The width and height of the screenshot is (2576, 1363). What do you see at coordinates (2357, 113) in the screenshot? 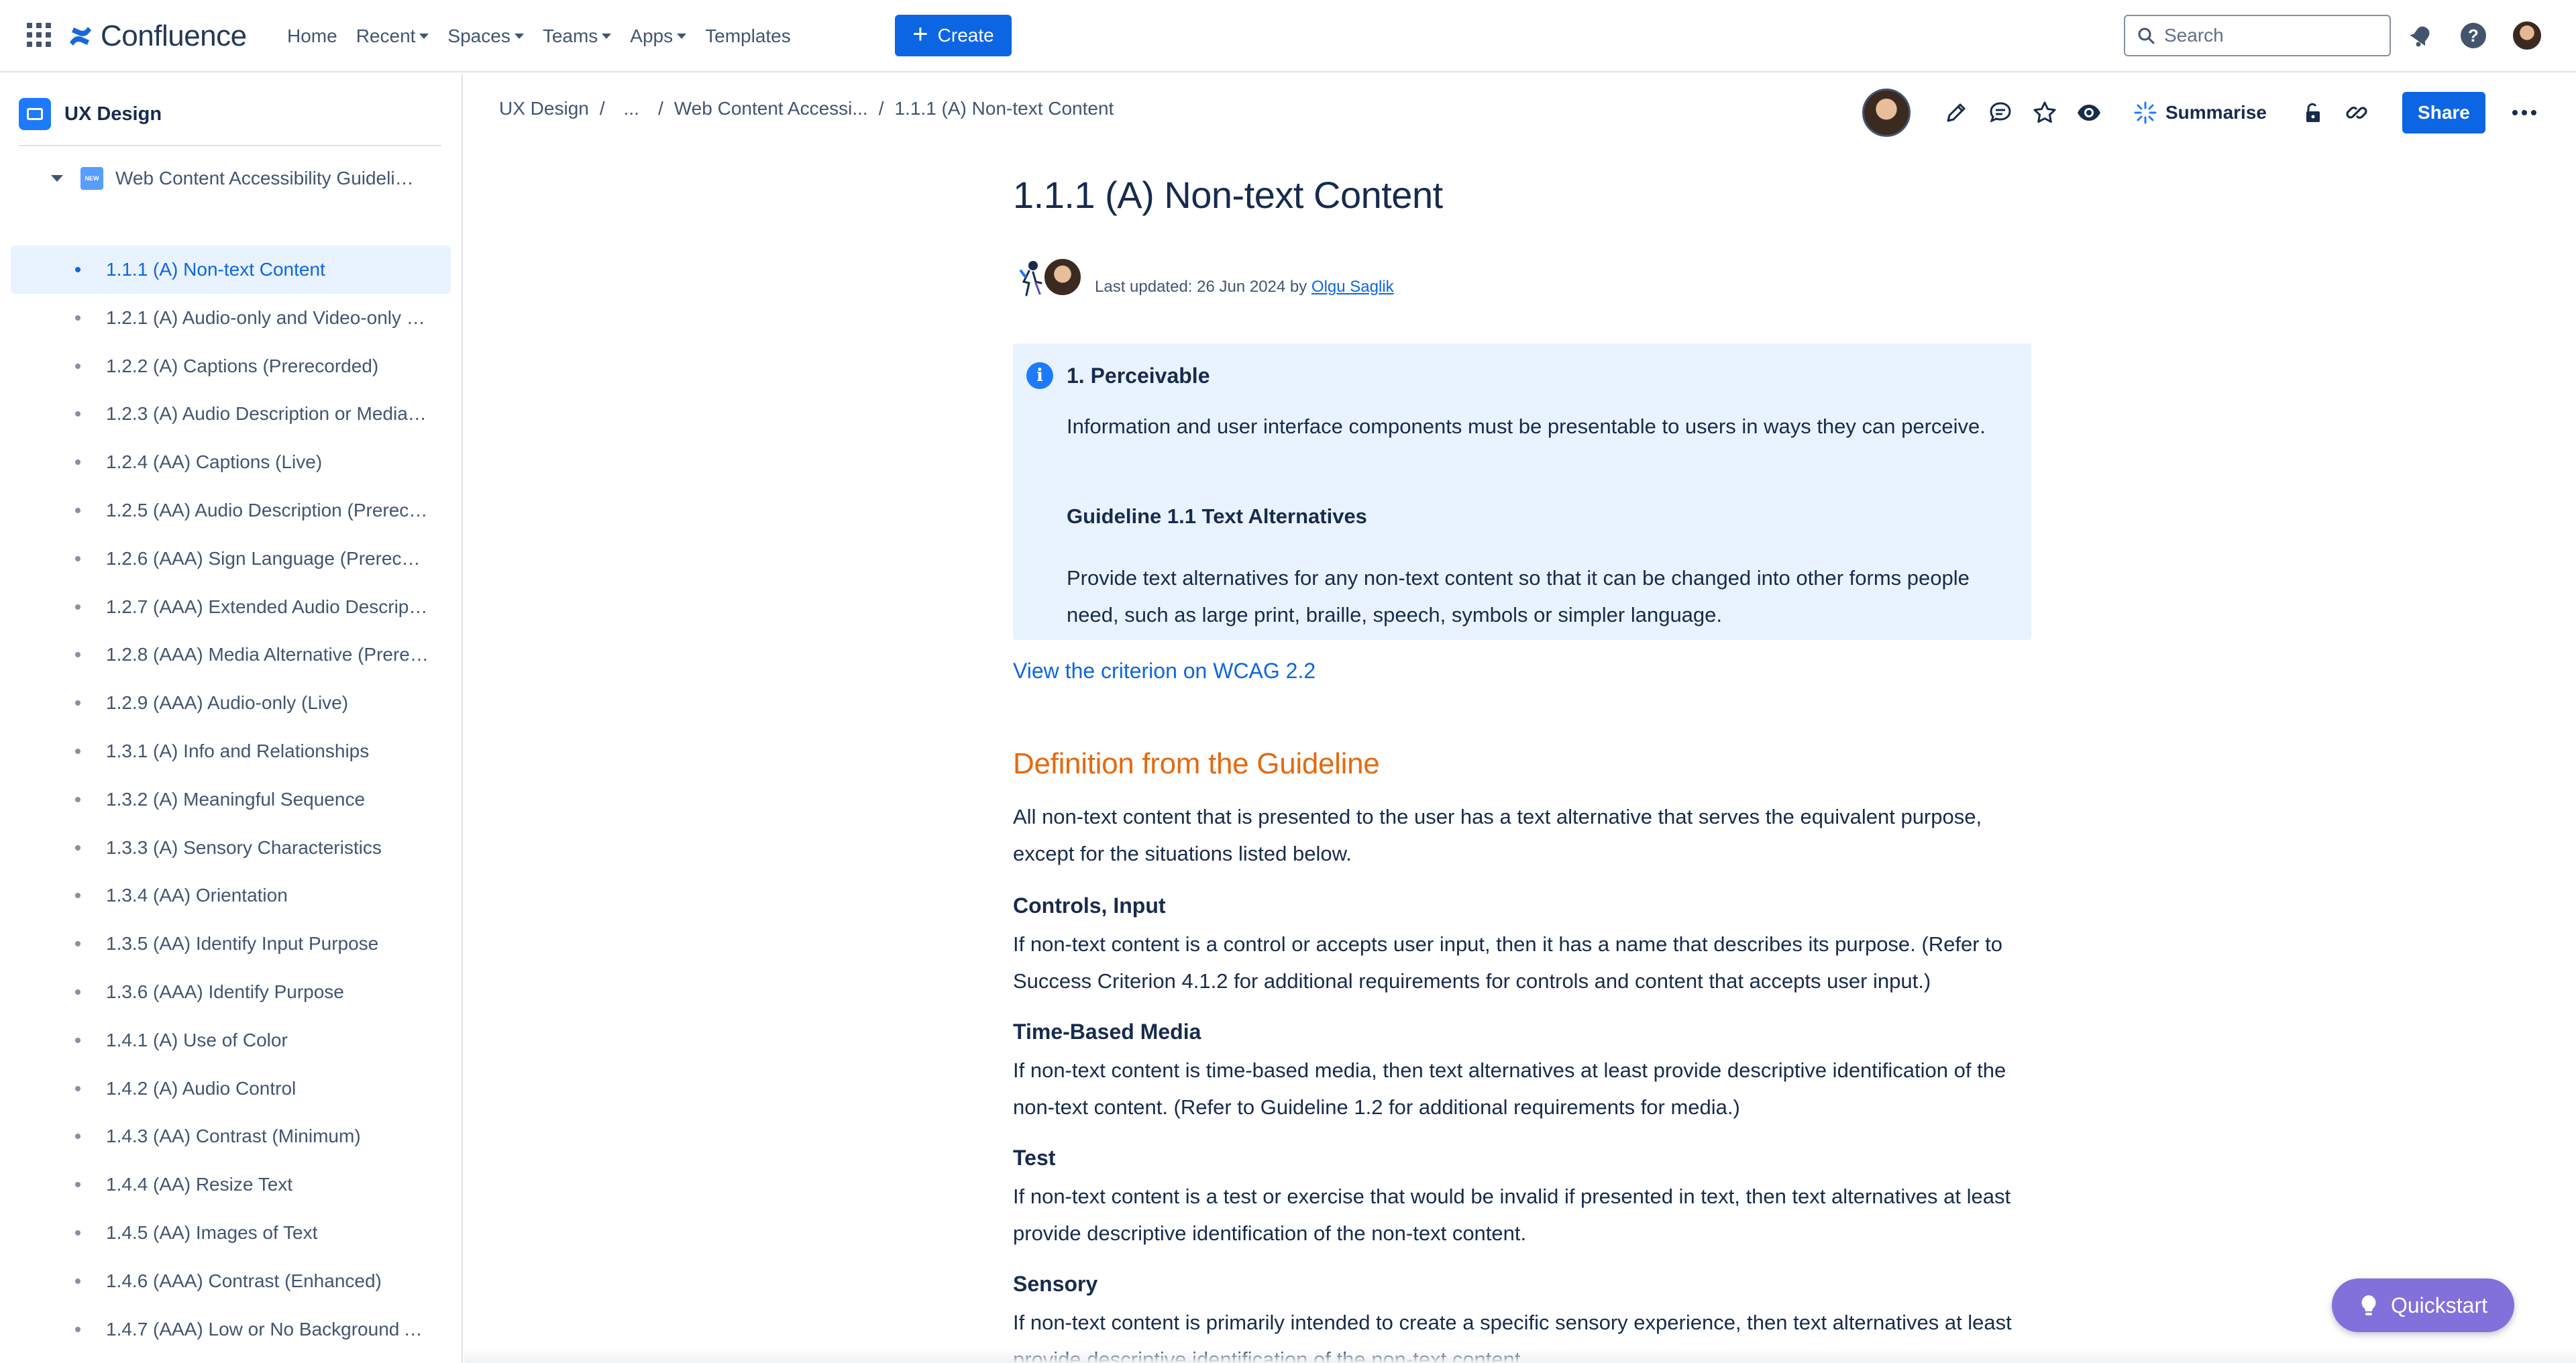
I see `link-icon` at bounding box center [2357, 113].